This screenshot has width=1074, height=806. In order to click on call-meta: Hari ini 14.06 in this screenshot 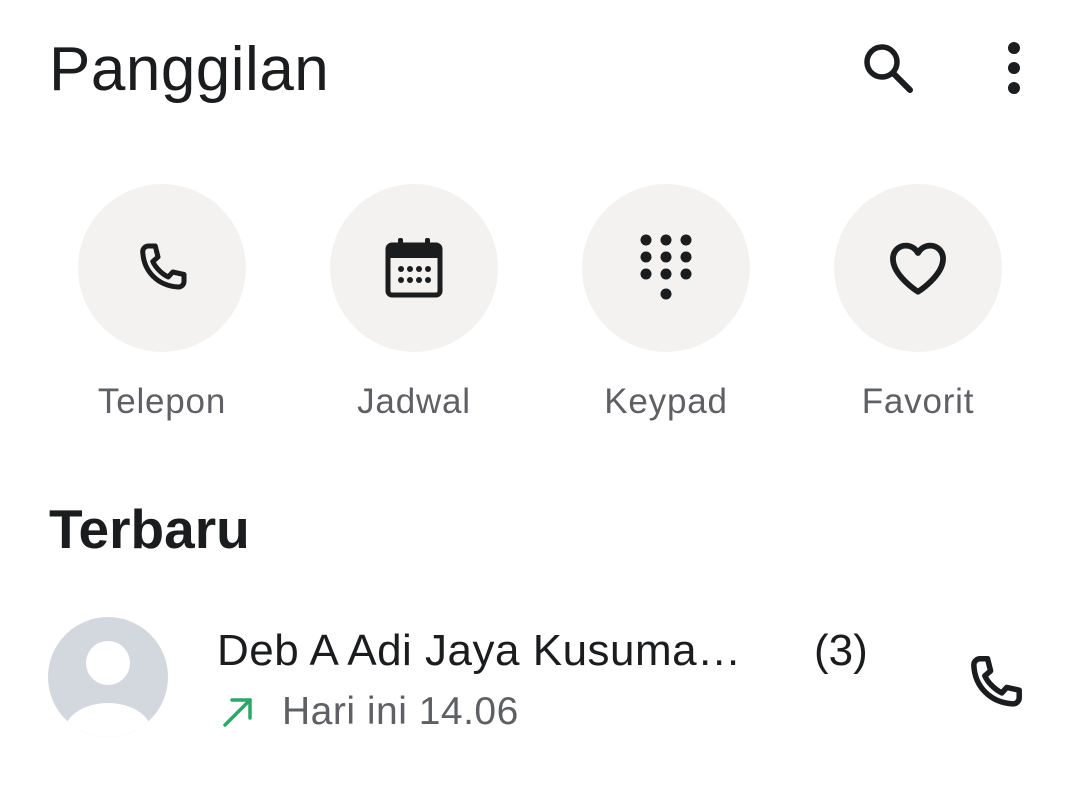, I will do `click(369, 712)`.